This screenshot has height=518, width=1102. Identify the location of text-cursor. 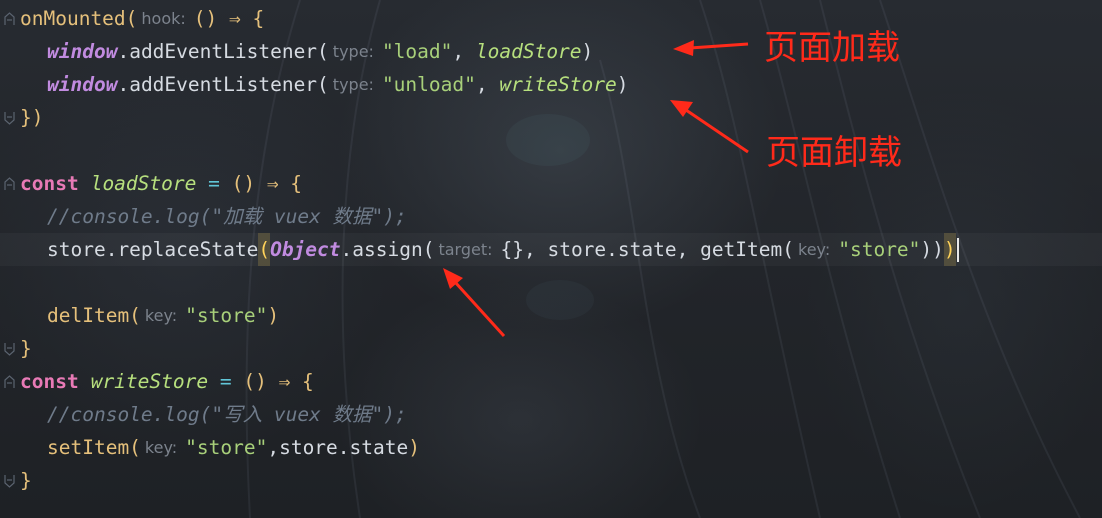
(957, 249).